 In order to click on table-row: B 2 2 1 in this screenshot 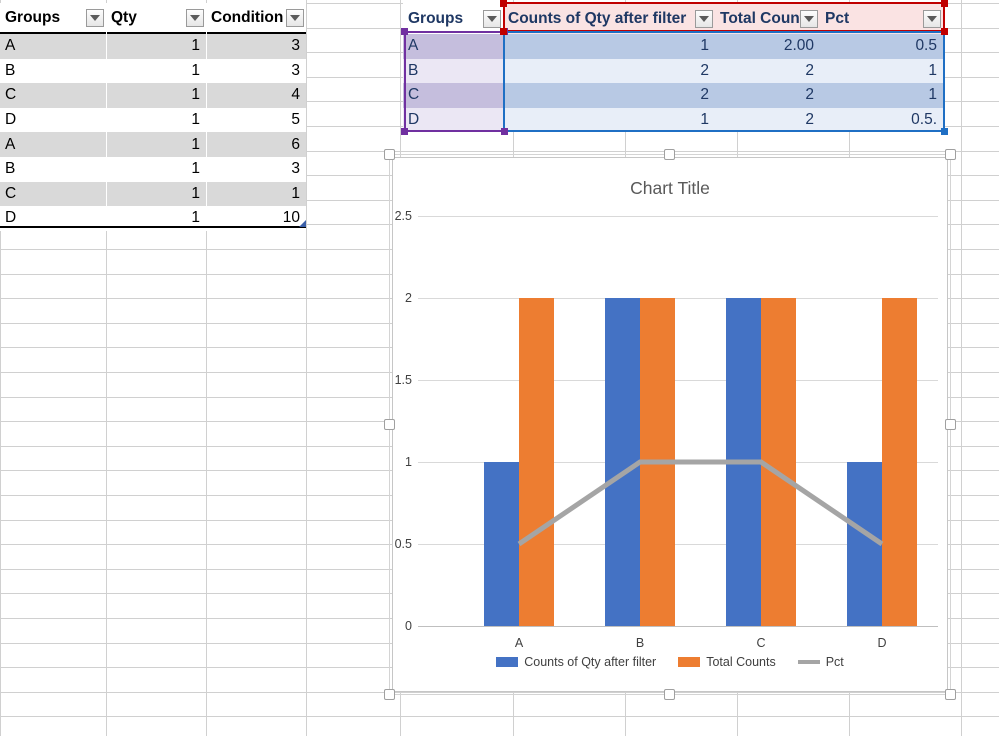, I will do `click(674, 71)`.